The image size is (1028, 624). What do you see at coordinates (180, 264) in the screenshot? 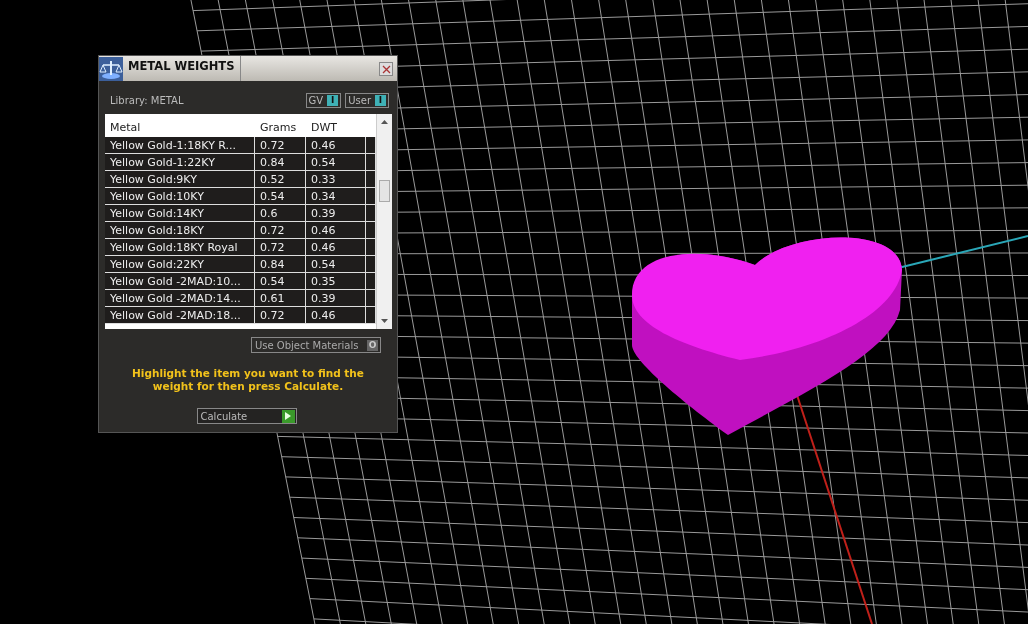
I see `table-cell: Yellow Gold:22KY` at bounding box center [180, 264].